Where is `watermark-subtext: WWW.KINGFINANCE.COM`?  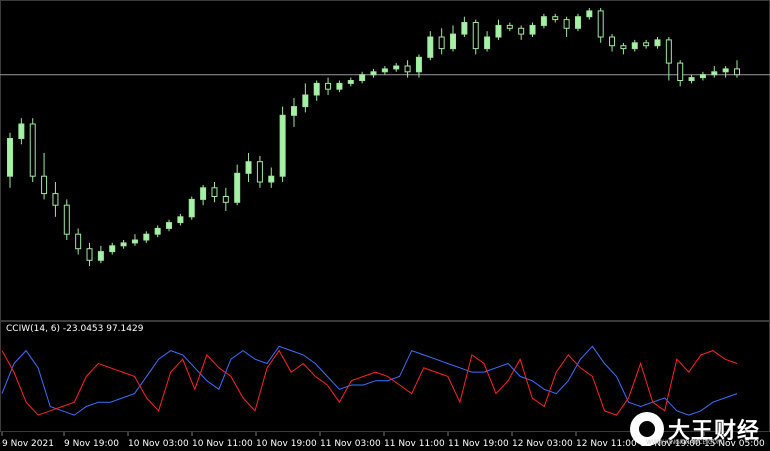 watermark-subtext: WWW.KINGFINANCE.COM is located at coordinates (684, 442).